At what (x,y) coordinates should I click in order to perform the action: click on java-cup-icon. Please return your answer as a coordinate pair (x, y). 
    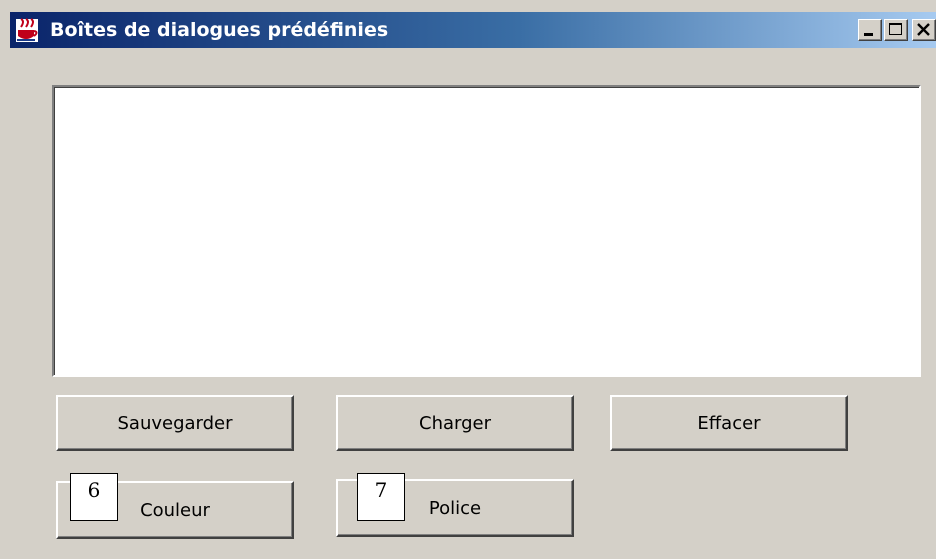
    Looking at the image, I should click on (28, 31).